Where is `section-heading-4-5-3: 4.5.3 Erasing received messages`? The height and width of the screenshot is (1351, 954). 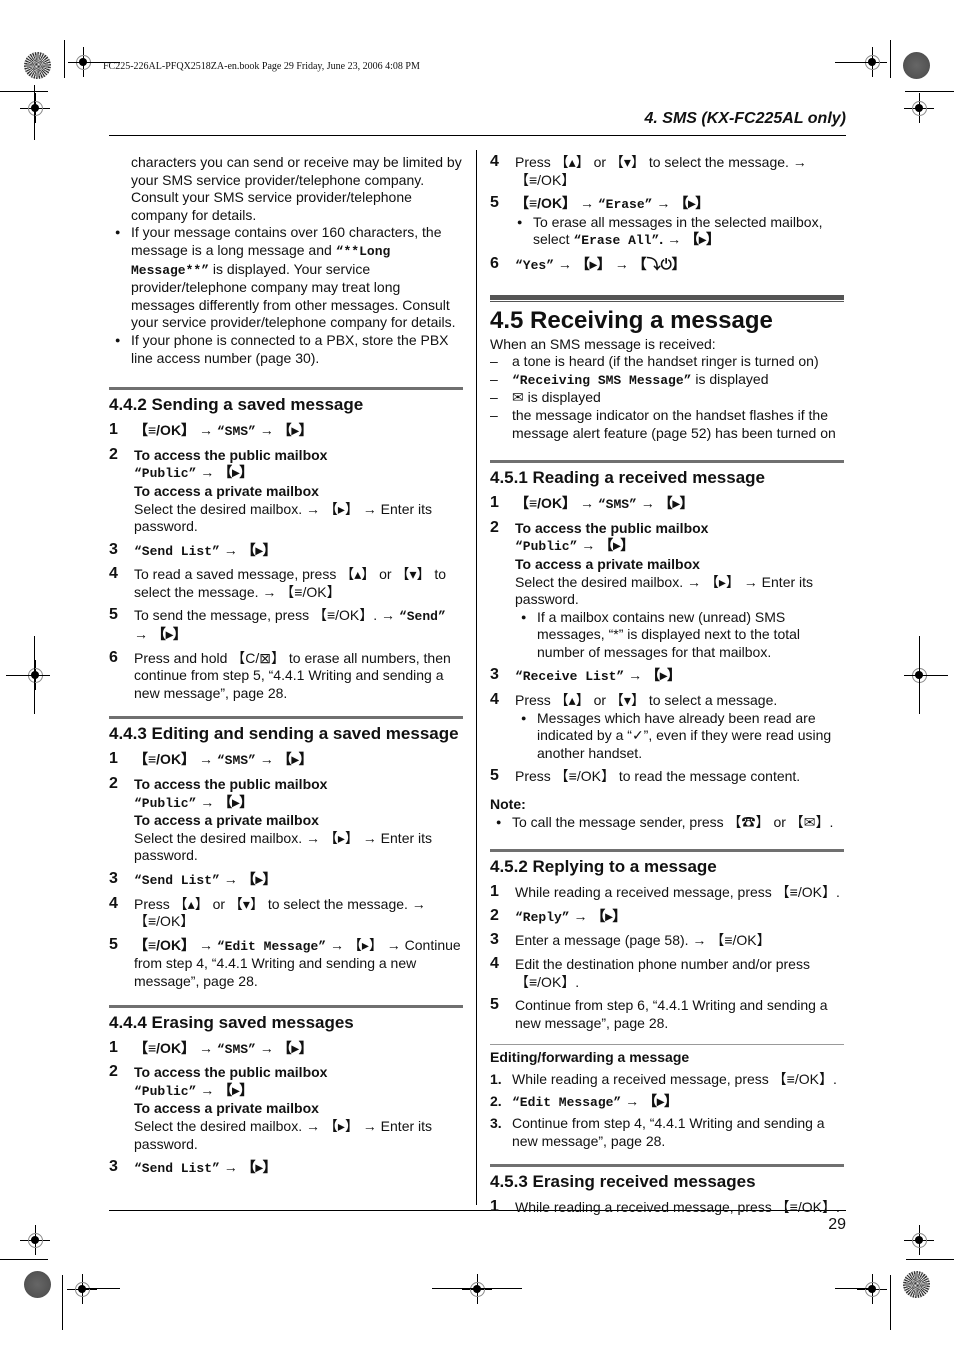 section-heading-4-5-3: 4.5.3 Erasing received messages is located at coordinates (667, 1178).